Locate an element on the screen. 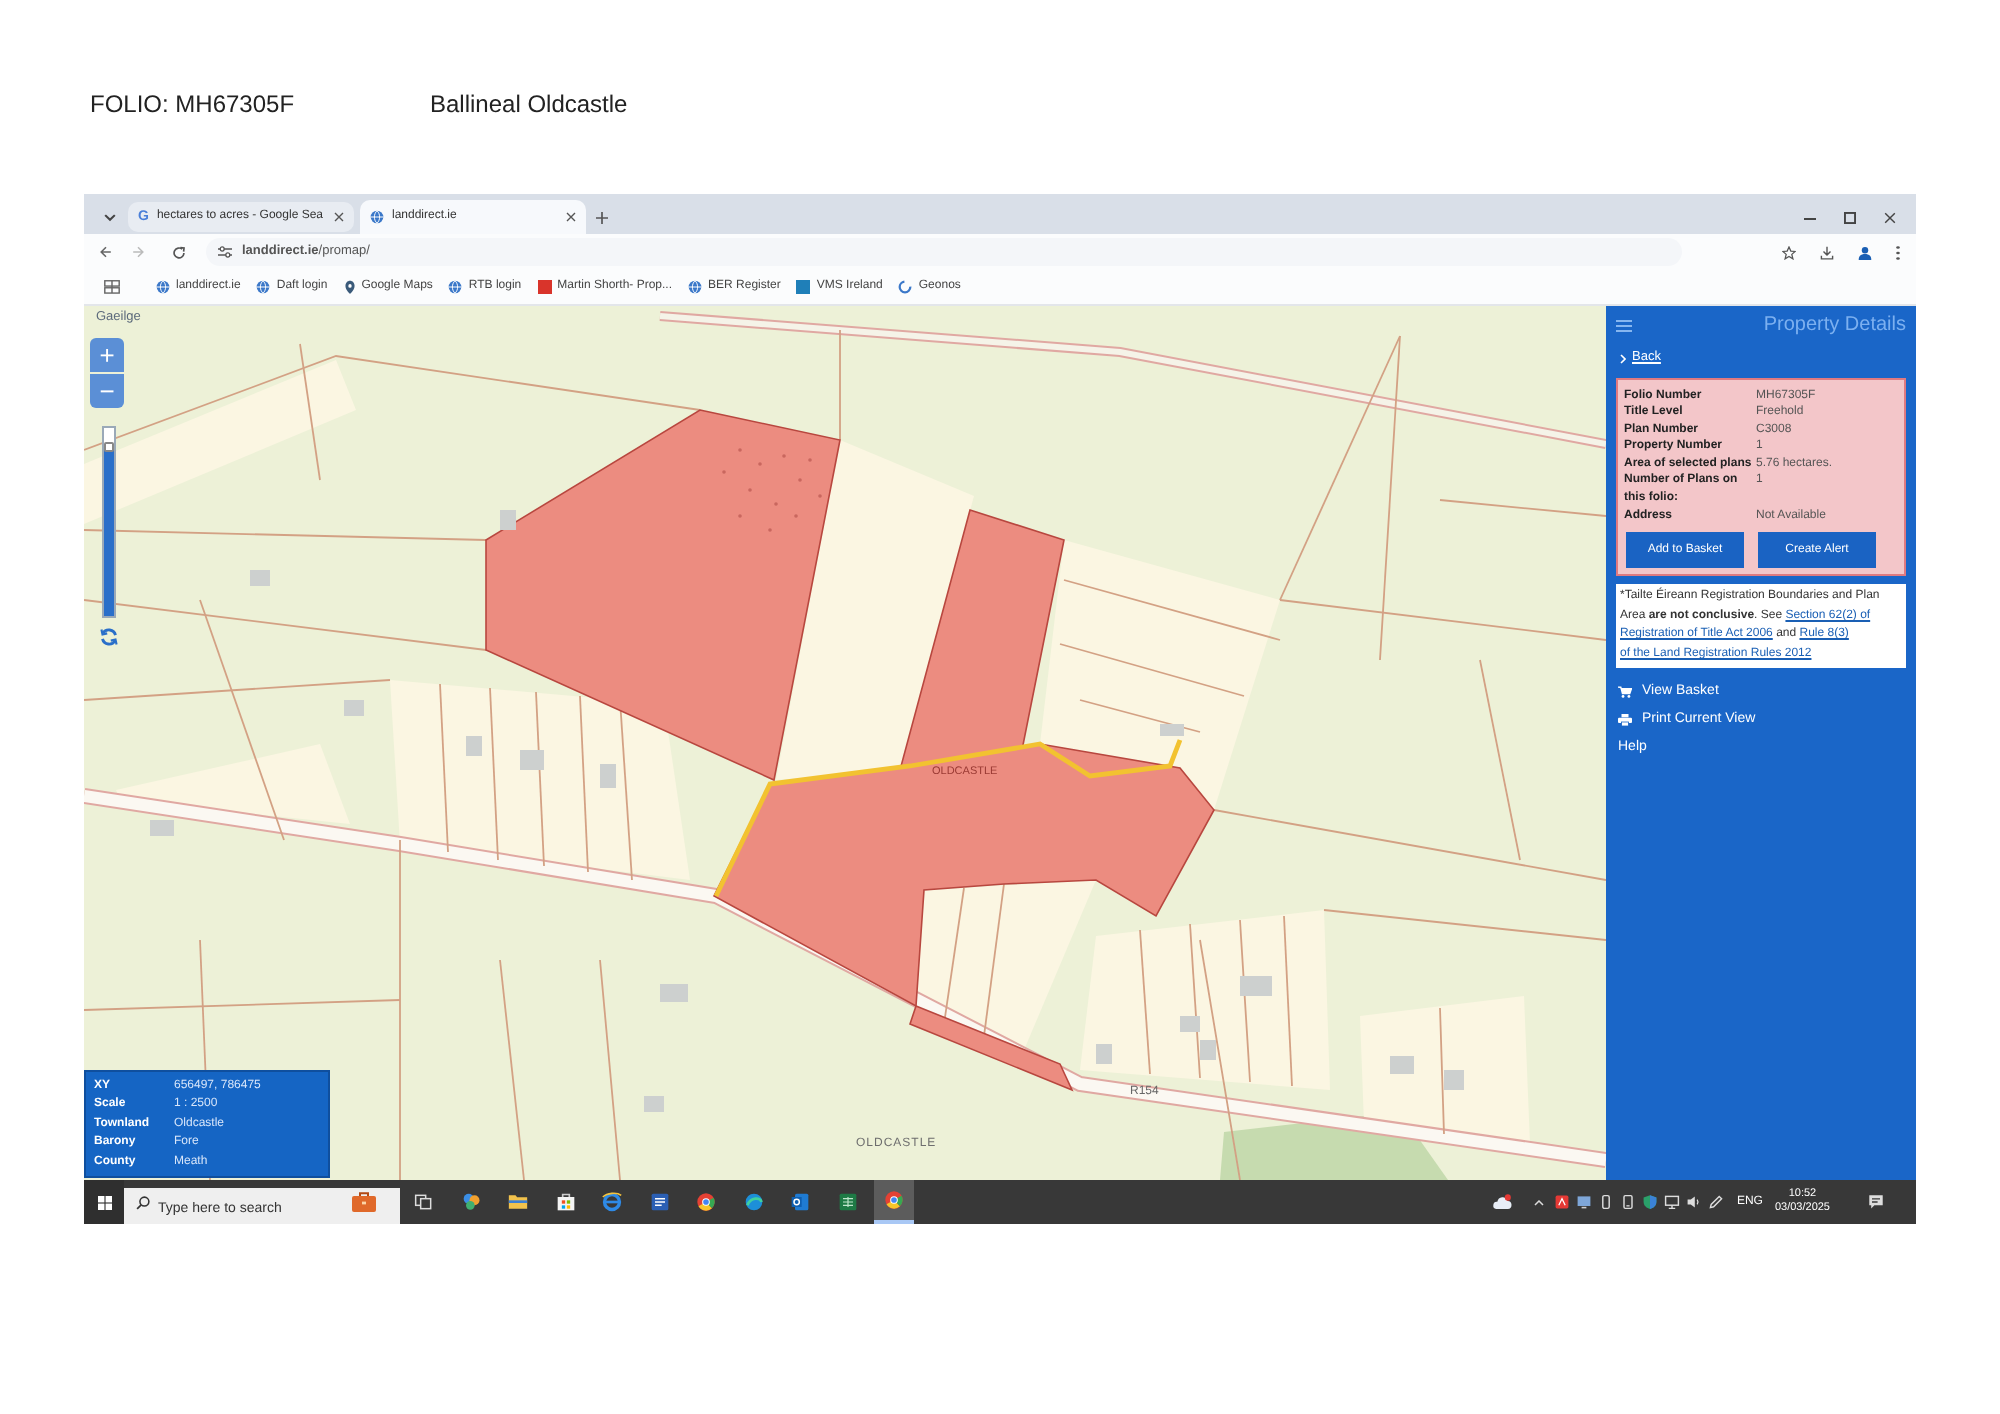 The width and height of the screenshot is (2000, 1414). menu-icon is located at coordinates (1624, 326).